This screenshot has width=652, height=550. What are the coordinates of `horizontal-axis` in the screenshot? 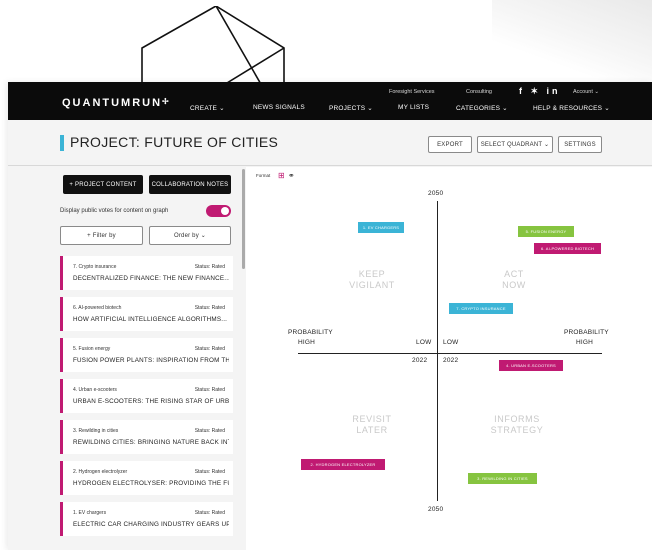 It's located at (450, 353).